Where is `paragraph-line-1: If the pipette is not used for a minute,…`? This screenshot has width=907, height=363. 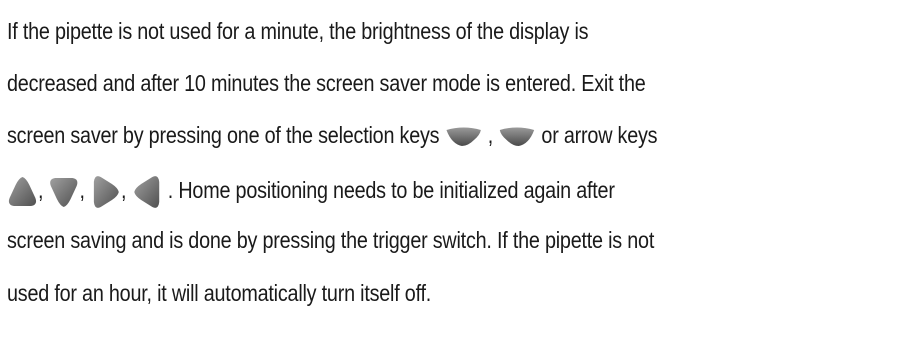 paragraph-line-1: If the pipette is not used for a minute,… is located at coordinates (298, 31).